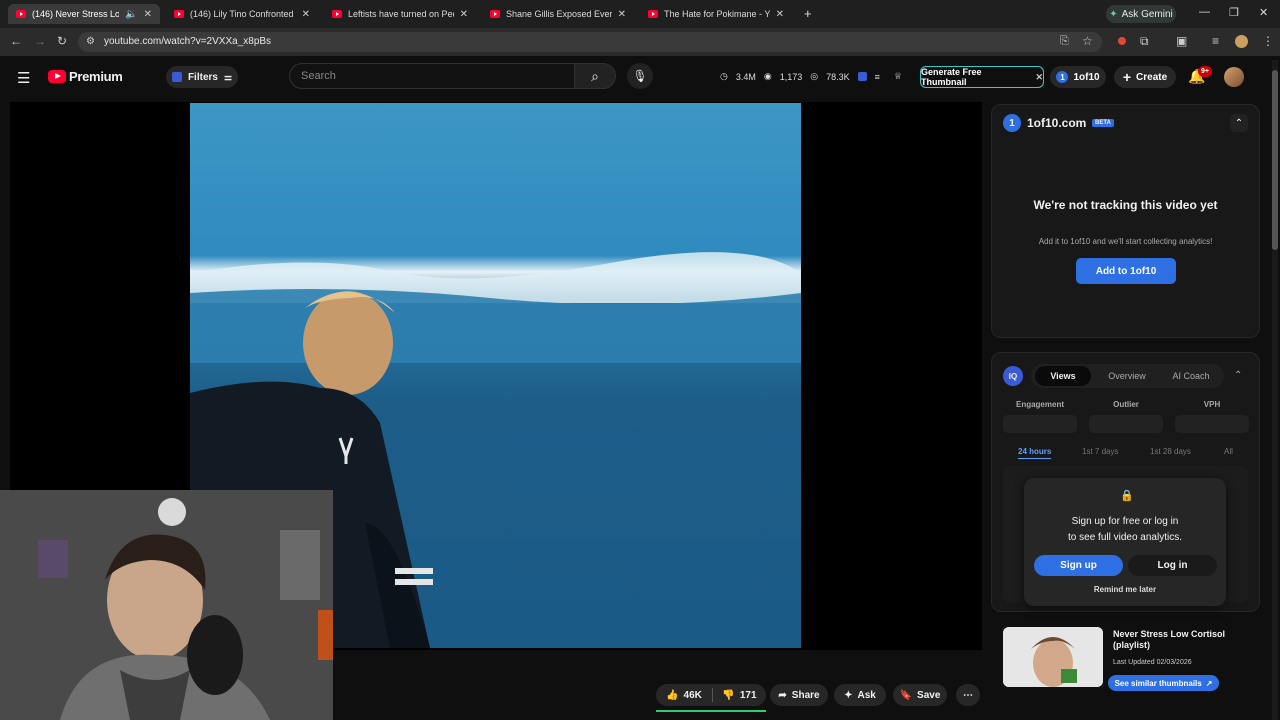 Image resolution: width=1280 pixels, height=720 pixels. Describe the element at coordinates (716, 14) in the screenshot. I see `browser-tab: The Hate for Pokimane - YouTu ✕` at that location.